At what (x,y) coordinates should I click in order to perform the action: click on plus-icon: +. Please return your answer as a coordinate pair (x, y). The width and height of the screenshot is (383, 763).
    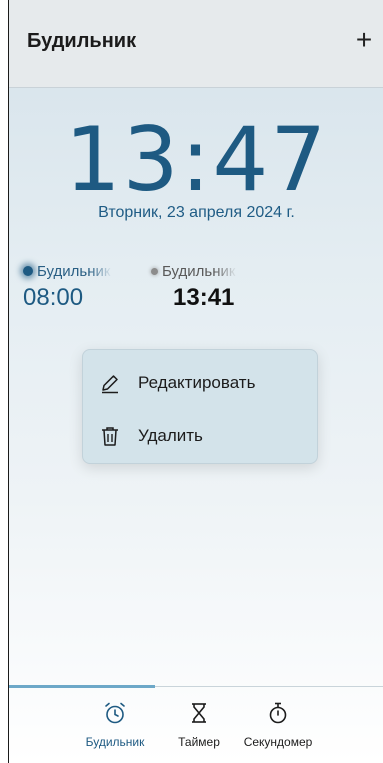
    Looking at the image, I should click on (364, 39).